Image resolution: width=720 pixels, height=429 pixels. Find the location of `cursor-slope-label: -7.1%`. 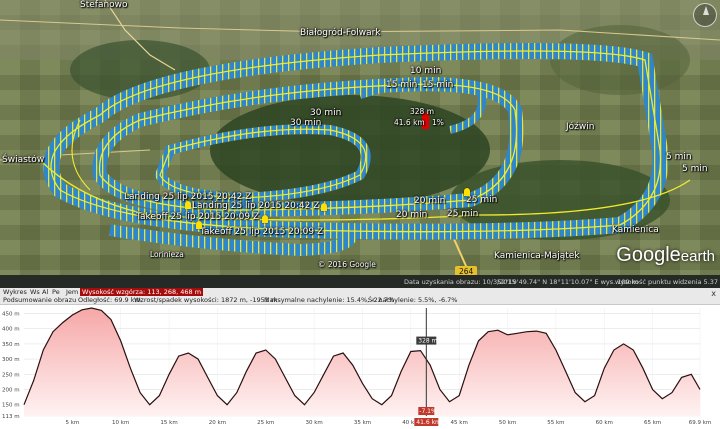

cursor-slope-label: -7.1% is located at coordinates (428, 411).